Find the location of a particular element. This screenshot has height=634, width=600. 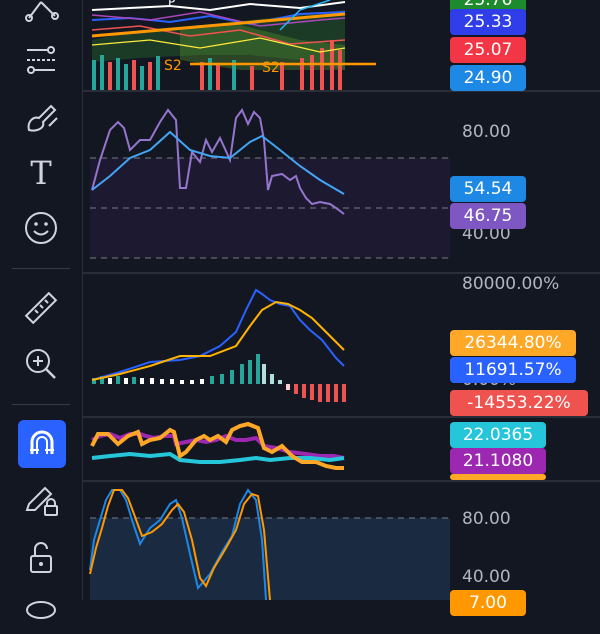

stoch-pane is located at coordinates (269, 544).